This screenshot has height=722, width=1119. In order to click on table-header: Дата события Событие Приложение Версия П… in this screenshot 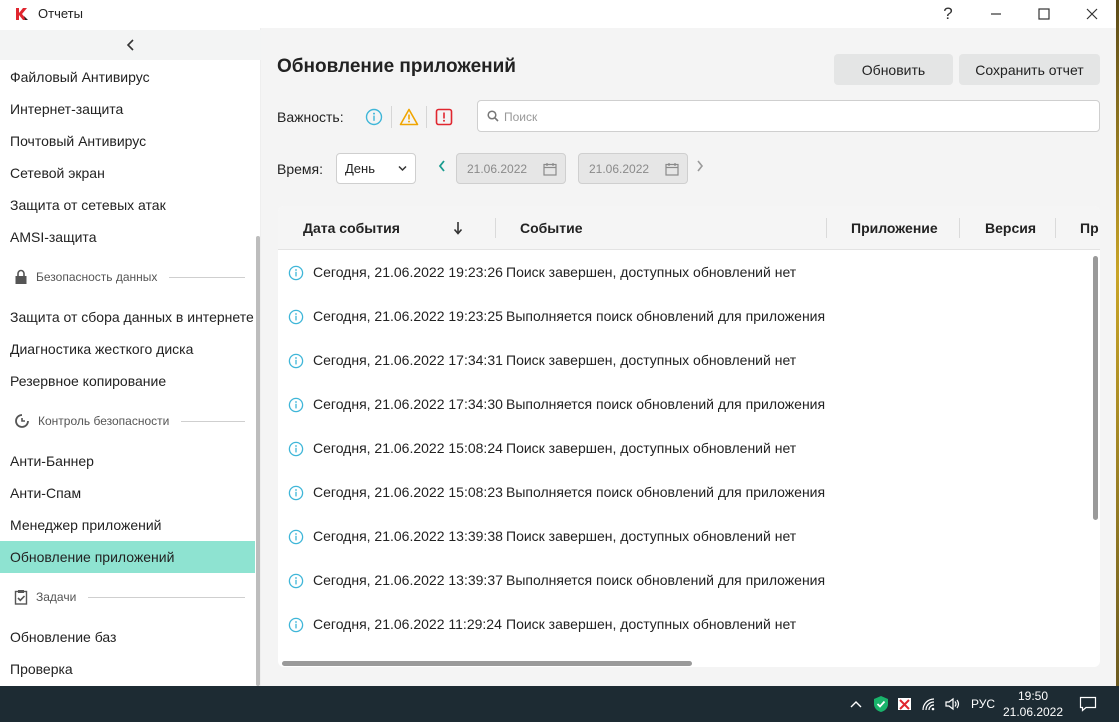, I will do `click(689, 228)`.